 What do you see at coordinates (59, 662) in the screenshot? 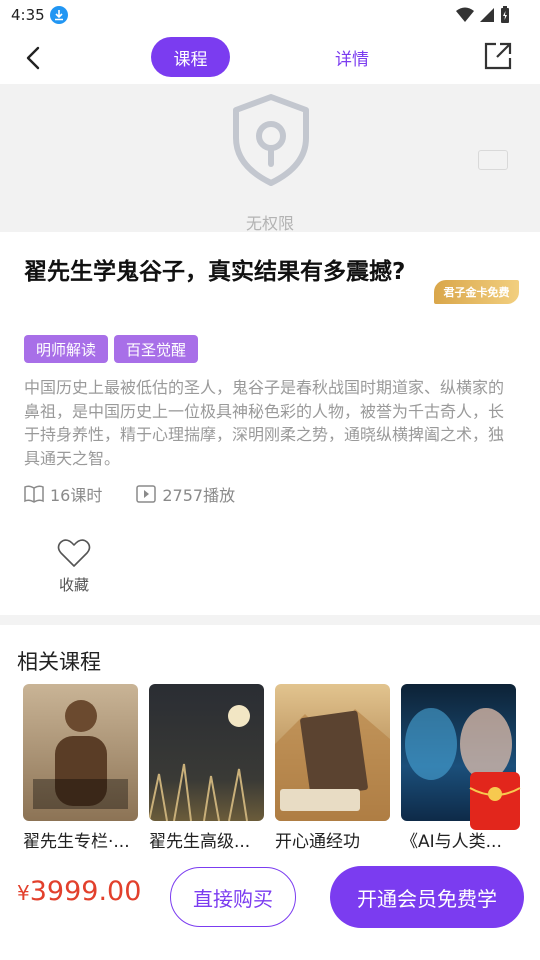
I see `related-title: 相关课程` at bounding box center [59, 662].